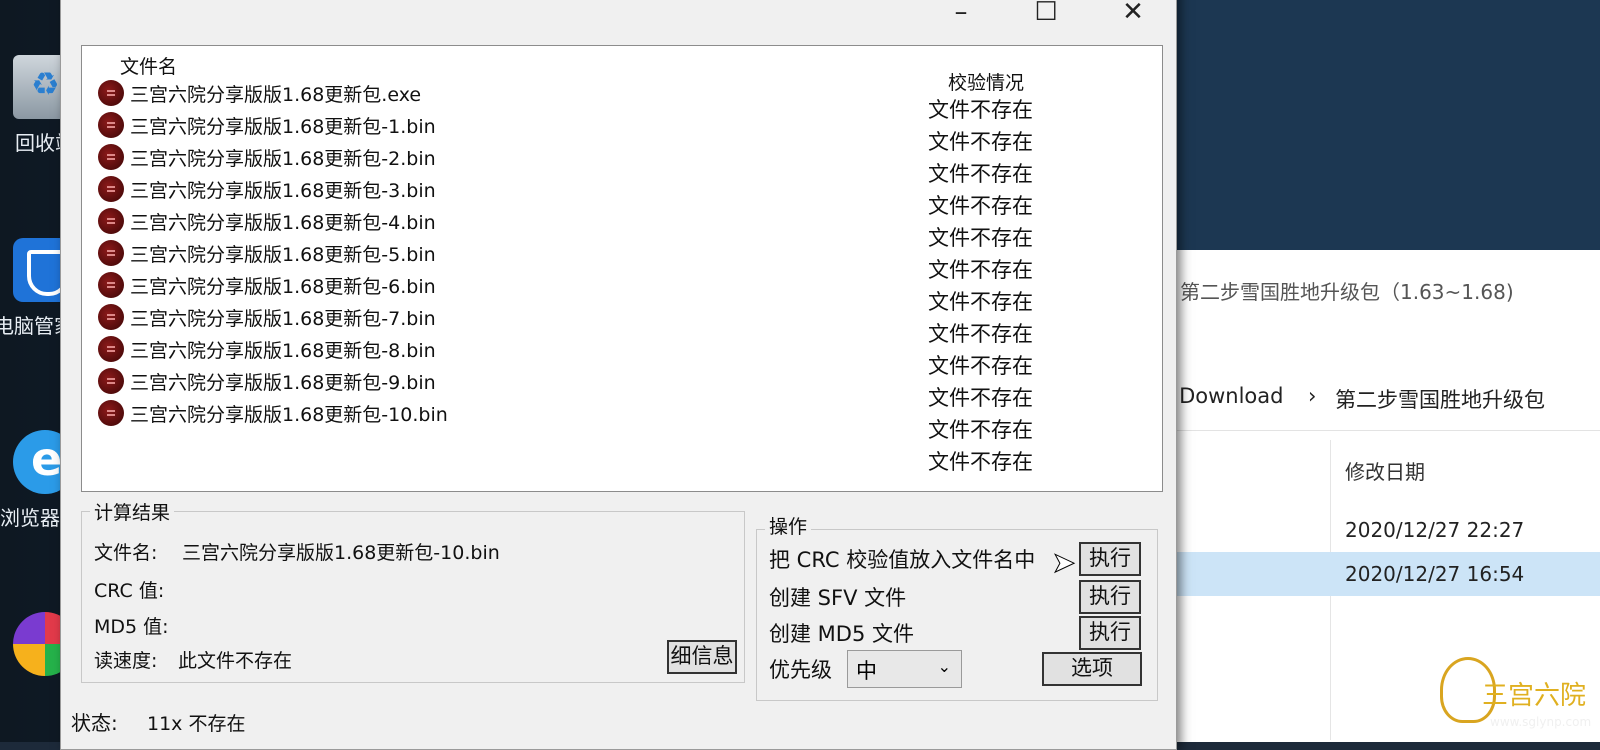 Image resolution: width=1600 pixels, height=750 pixels. I want to click on list-item-filename: 三宫六院分享版版1.68更新包-6.bin, so click(283, 287).